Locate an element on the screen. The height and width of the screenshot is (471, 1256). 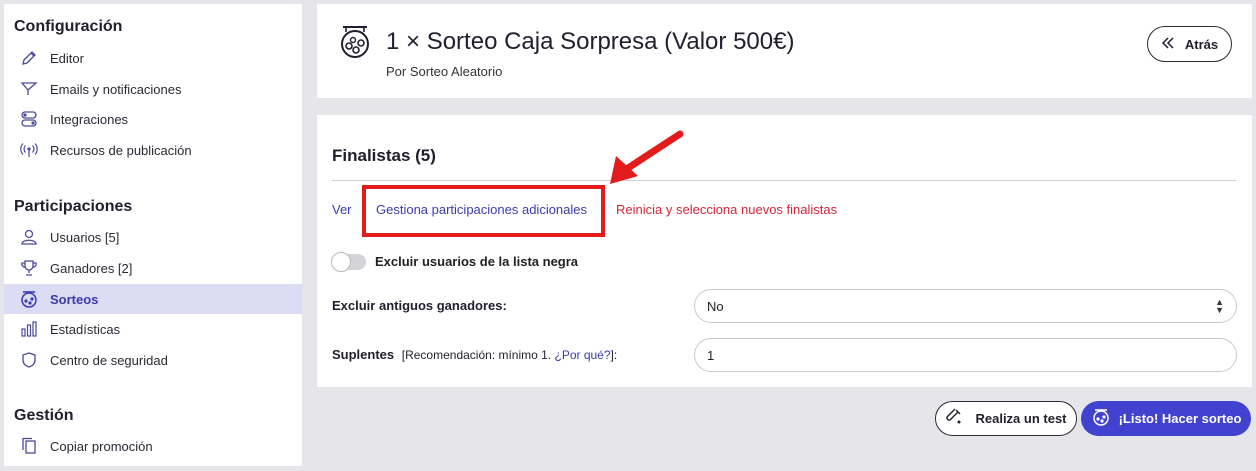
substitutes-value: 1 is located at coordinates (711, 355).